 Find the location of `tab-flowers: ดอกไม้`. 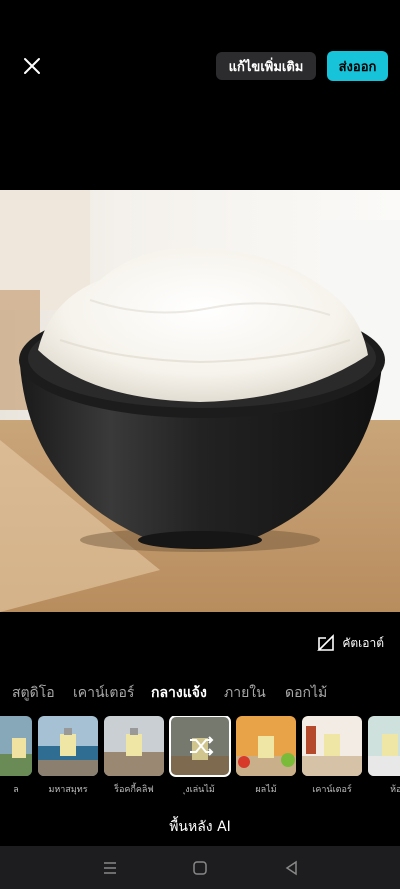

tab-flowers: ดอกไม้ is located at coordinates (306, 693).